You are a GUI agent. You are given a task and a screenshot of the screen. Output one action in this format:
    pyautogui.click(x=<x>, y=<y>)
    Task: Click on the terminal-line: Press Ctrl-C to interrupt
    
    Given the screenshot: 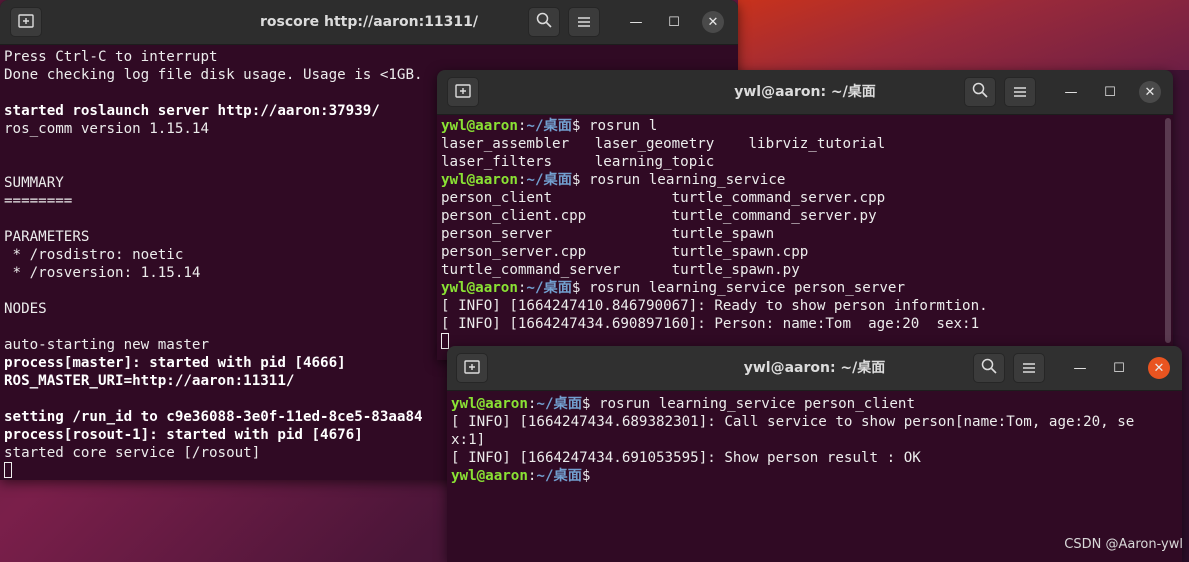 What is the action you would take?
    pyautogui.click(x=111, y=57)
    